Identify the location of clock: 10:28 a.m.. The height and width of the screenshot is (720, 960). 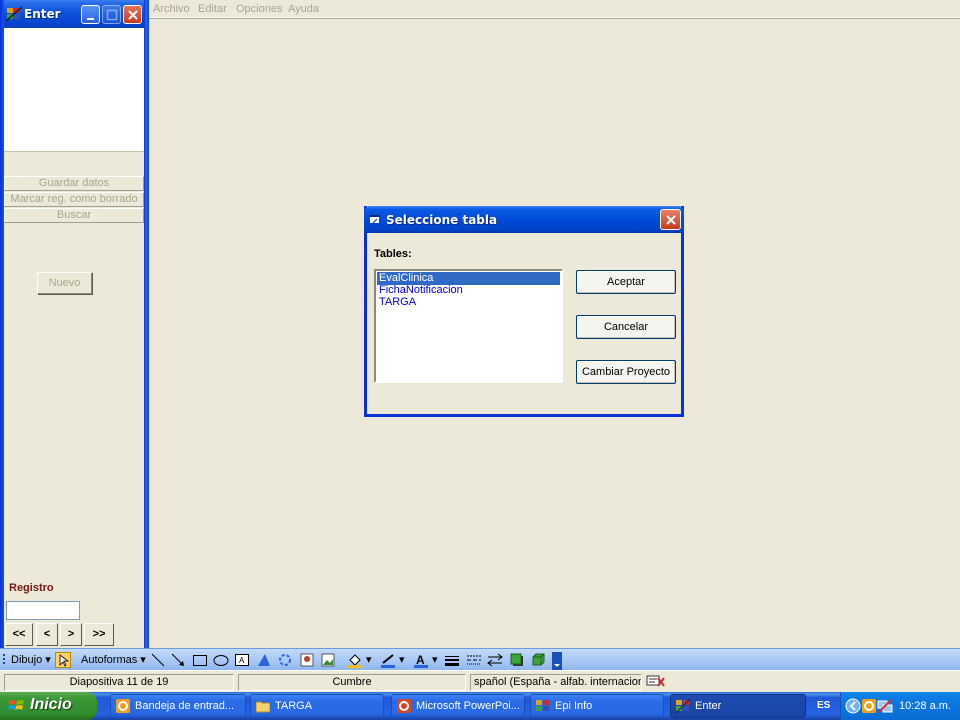
(925, 706).